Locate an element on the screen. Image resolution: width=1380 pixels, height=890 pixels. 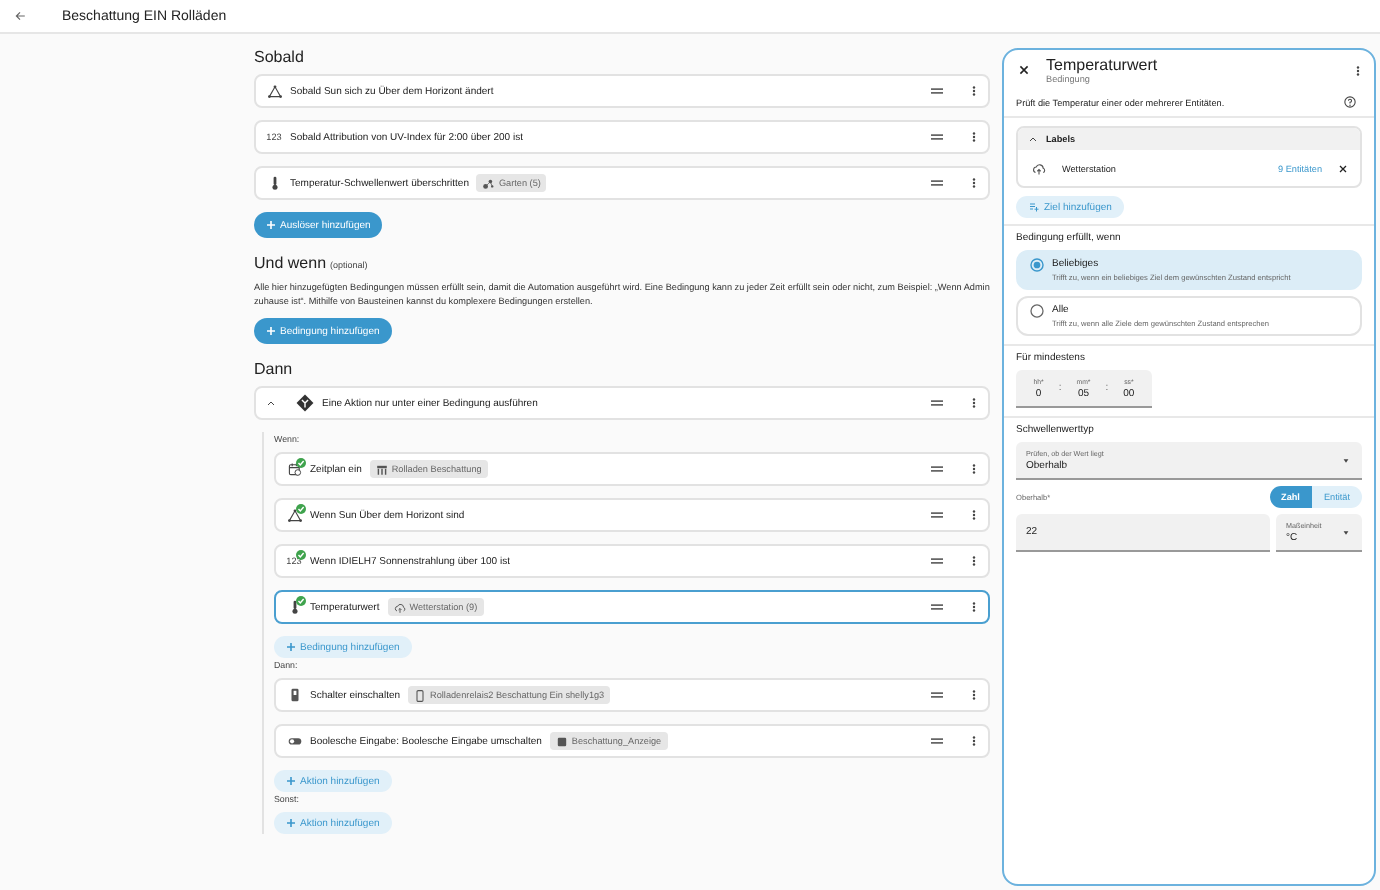
square-icon is located at coordinates (561, 741).